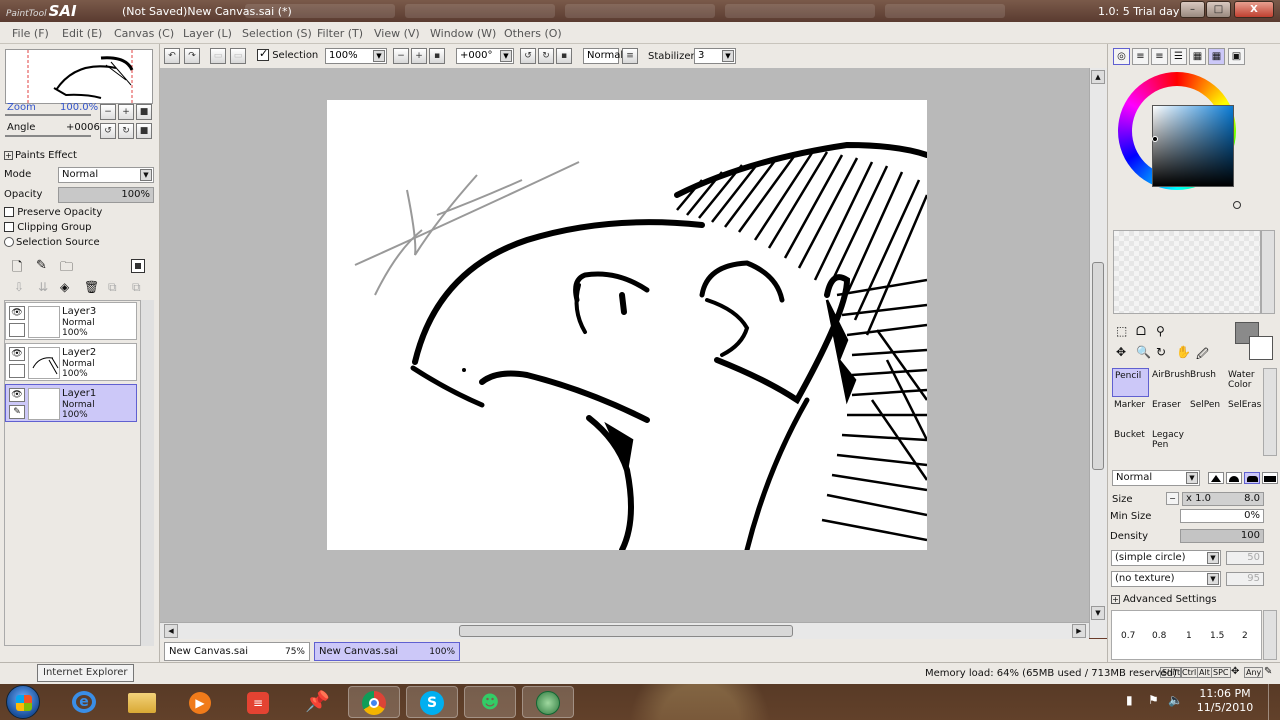 The width and height of the screenshot is (1280, 720). What do you see at coordinates (172, 56) in the screenshot?
I see `undo-button: ↶` at bounding box center [172, 56].